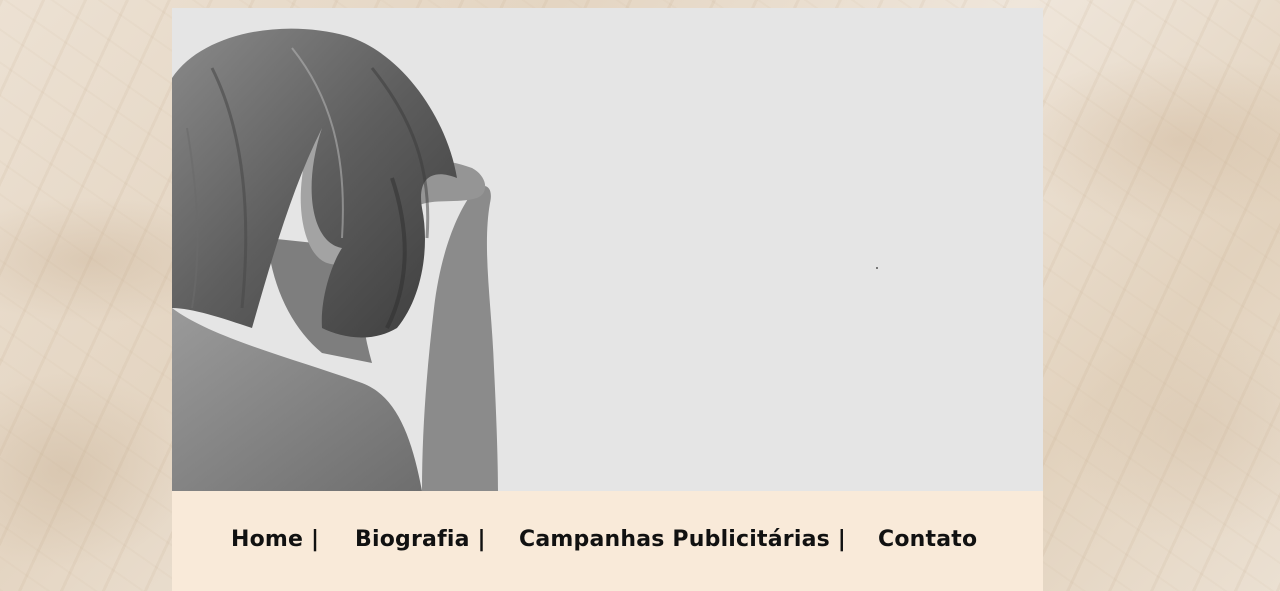  Describe the element at coordinates (420, 539) in the screenshot. I see `nav-biografia-link: Biografia |` at that location.